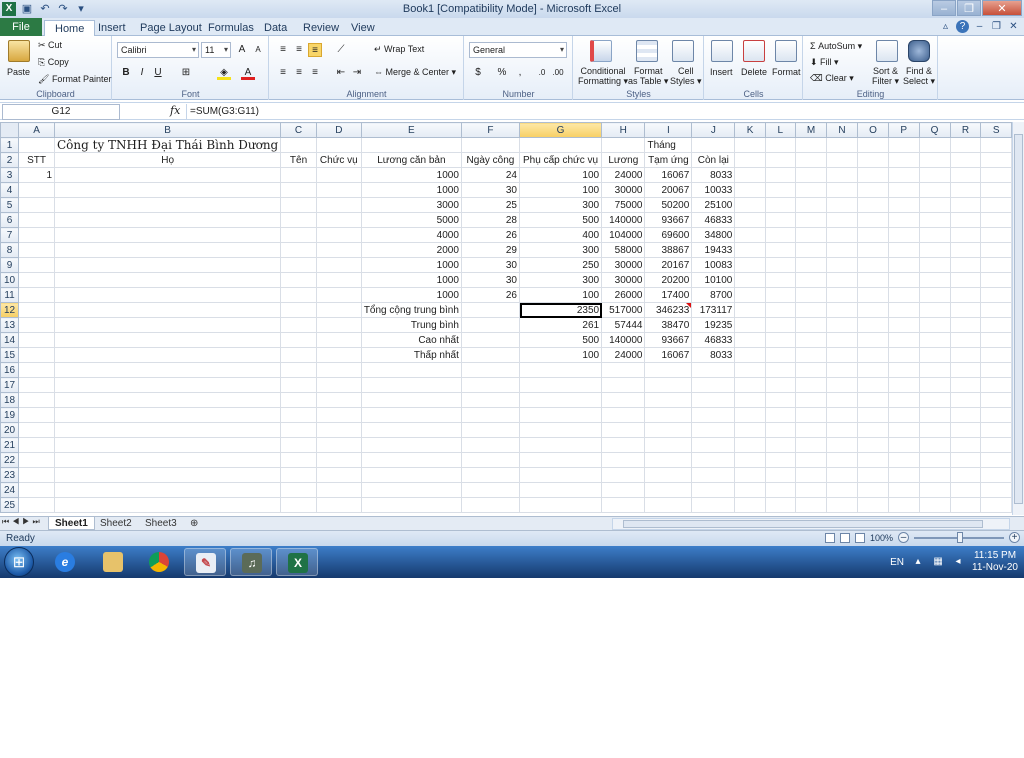 This screenshot has height=758, width=1024. What do you see at coordinates (811, 490) in the screenshot?
I see `cell-m24` at bounding box center [811, 490].